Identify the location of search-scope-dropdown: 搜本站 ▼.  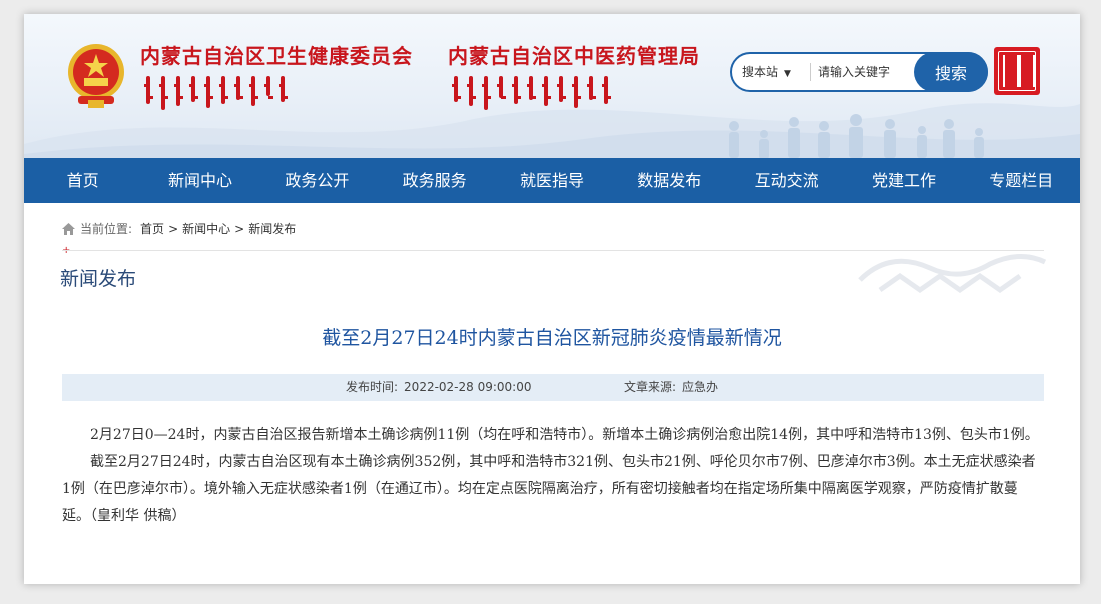
(766, 72).